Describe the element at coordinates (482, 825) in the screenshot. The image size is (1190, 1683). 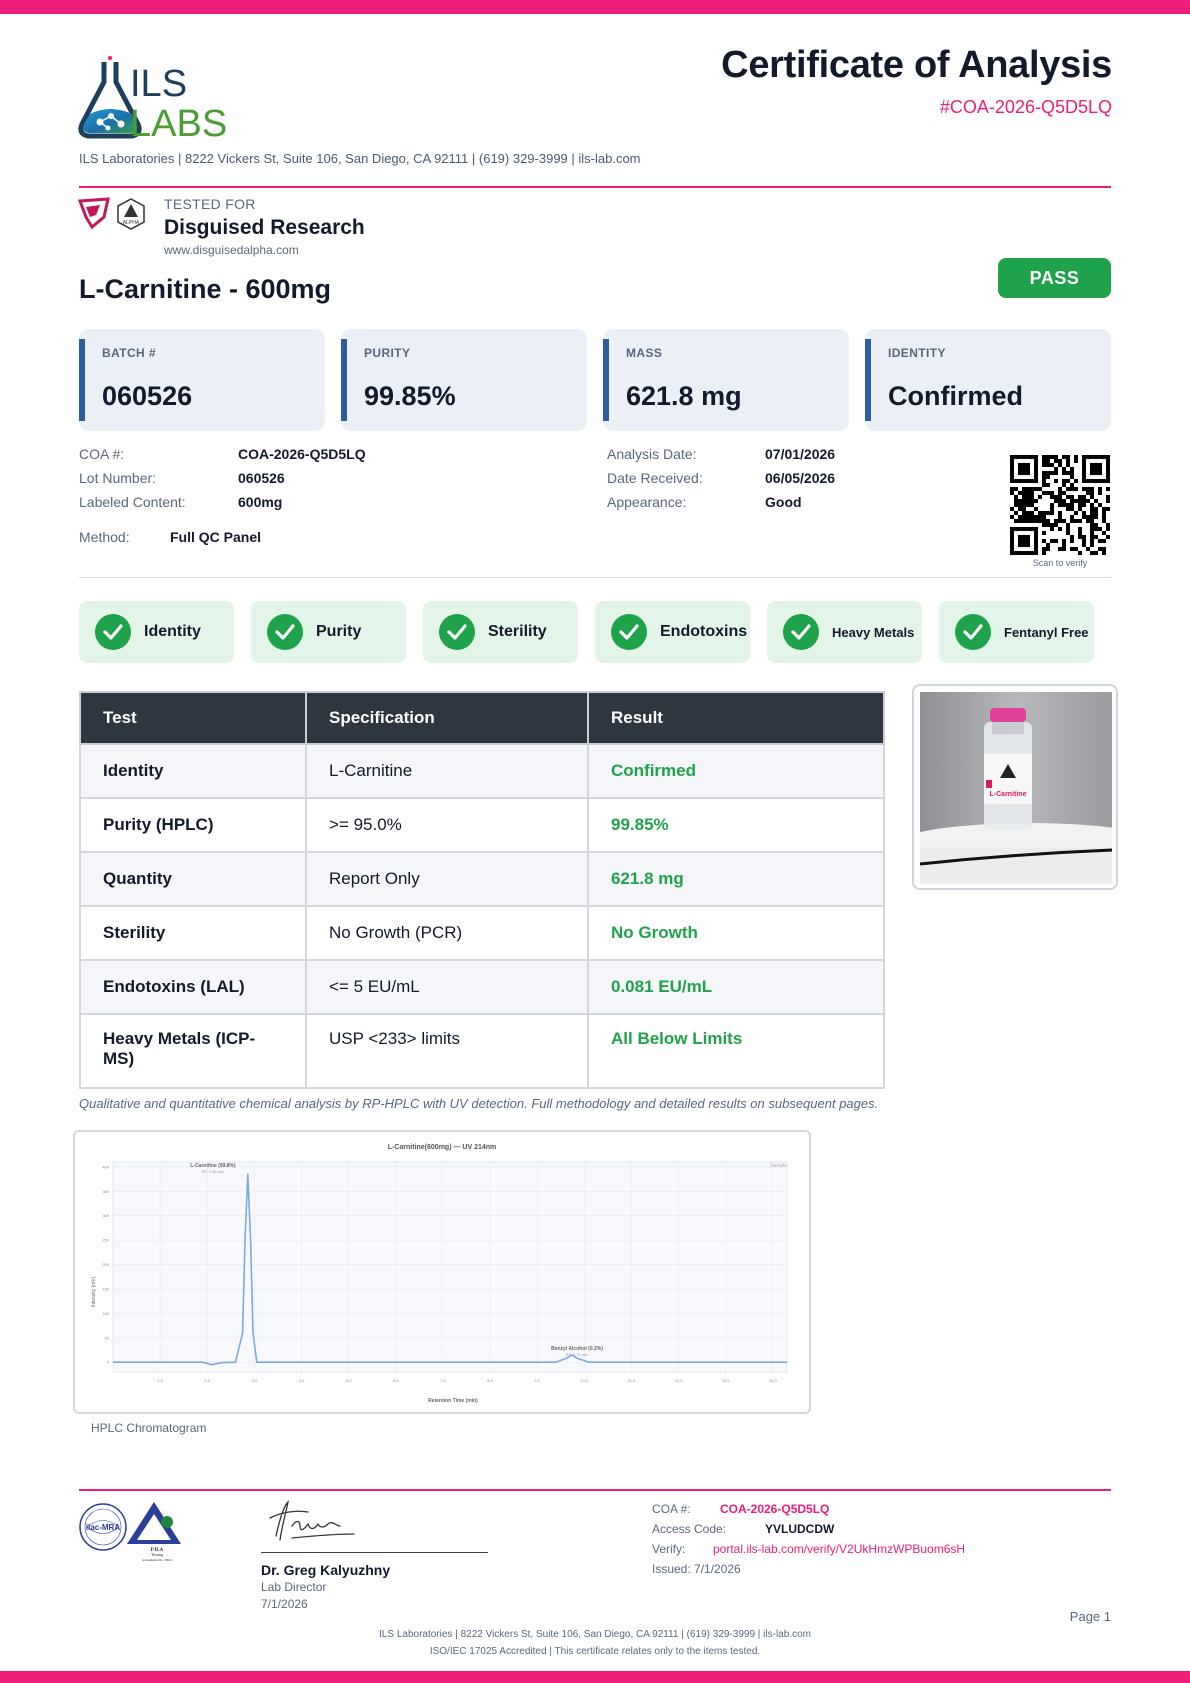
I see `table-row: Purity (HPLC) >= 95.0% 99.85%` at that location.